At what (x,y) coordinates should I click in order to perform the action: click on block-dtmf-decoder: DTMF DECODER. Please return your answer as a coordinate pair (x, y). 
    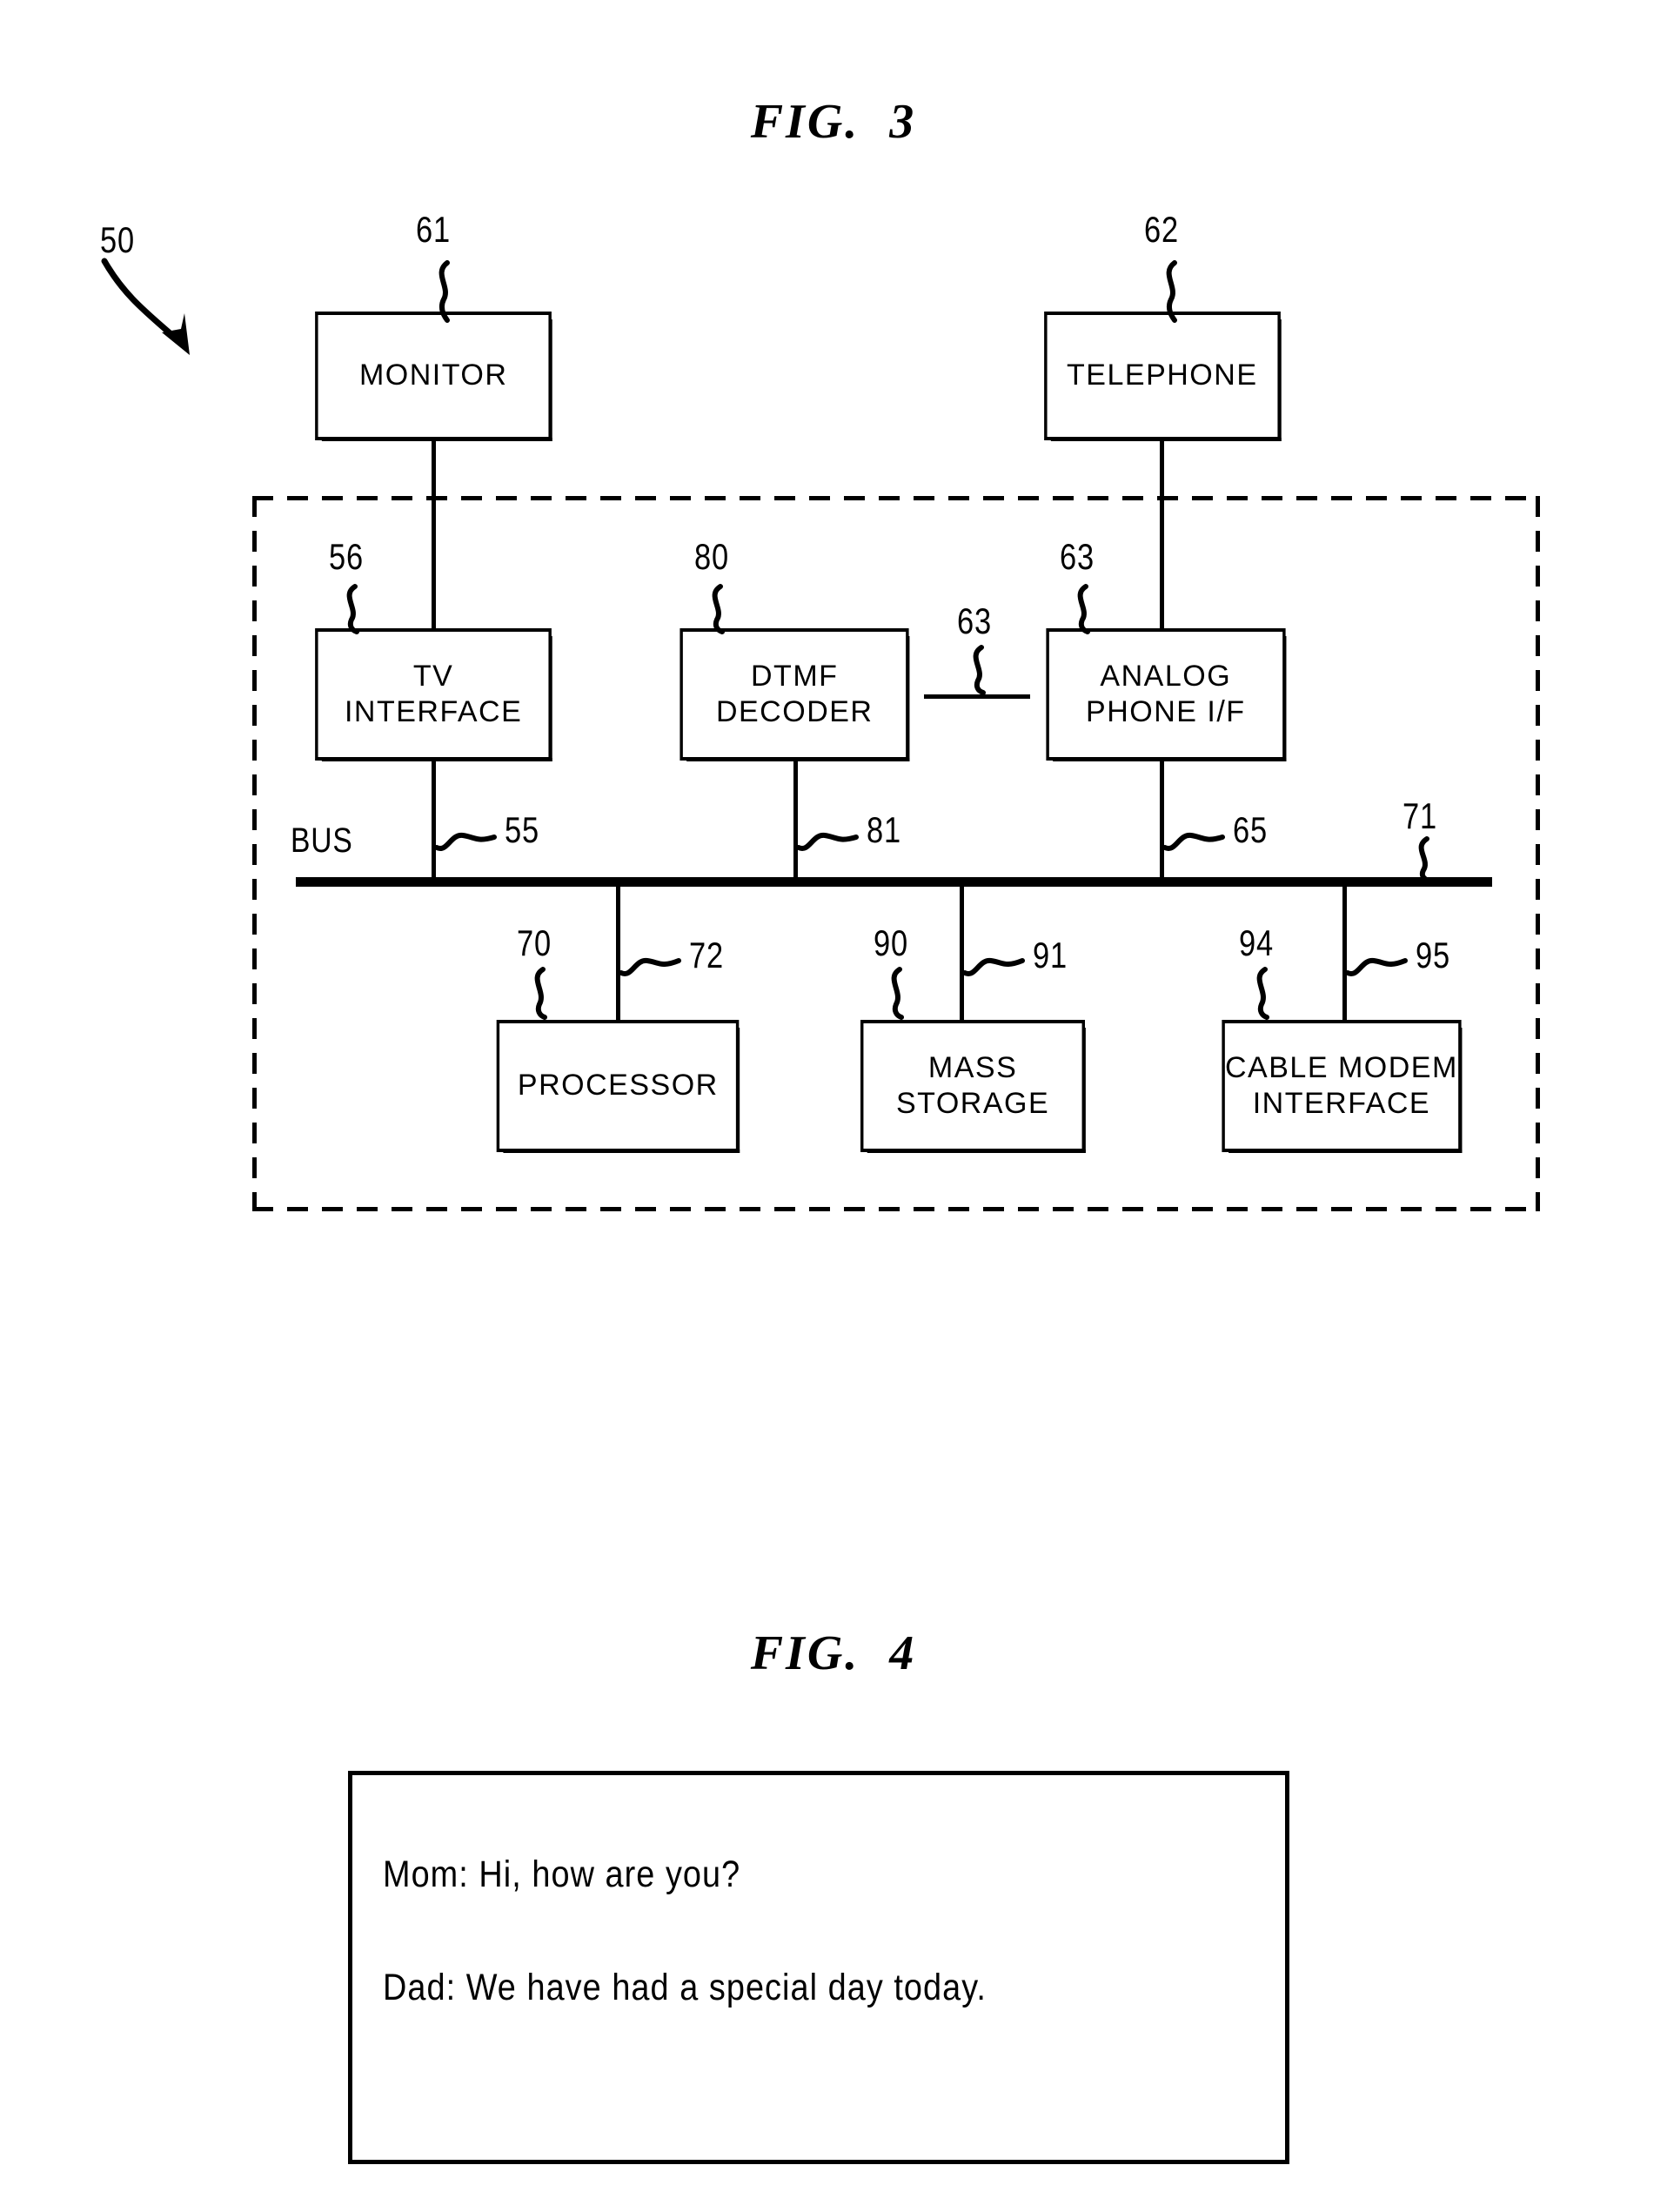
    Looking at the image, I should click on (795, 695).